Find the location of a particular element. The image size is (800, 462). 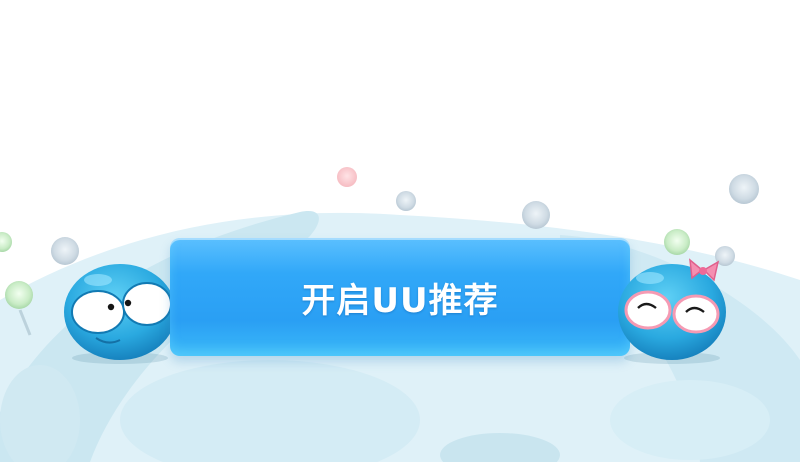

crater is located at coordinates (690, 420).